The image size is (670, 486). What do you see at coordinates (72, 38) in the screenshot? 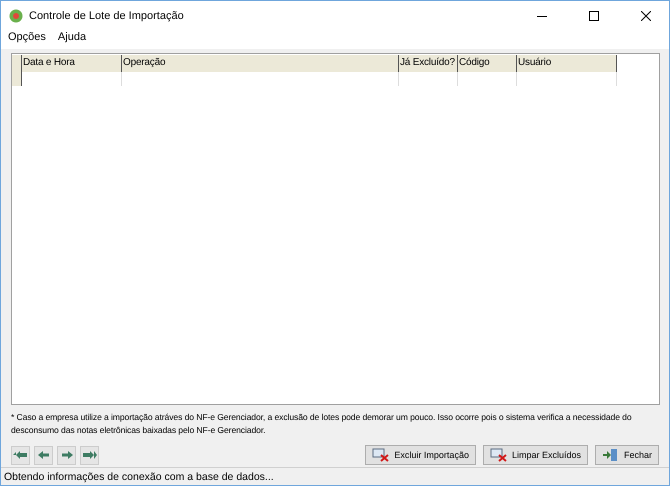
I see `menu-item: Ajuda` at bounding box center [72, 38].